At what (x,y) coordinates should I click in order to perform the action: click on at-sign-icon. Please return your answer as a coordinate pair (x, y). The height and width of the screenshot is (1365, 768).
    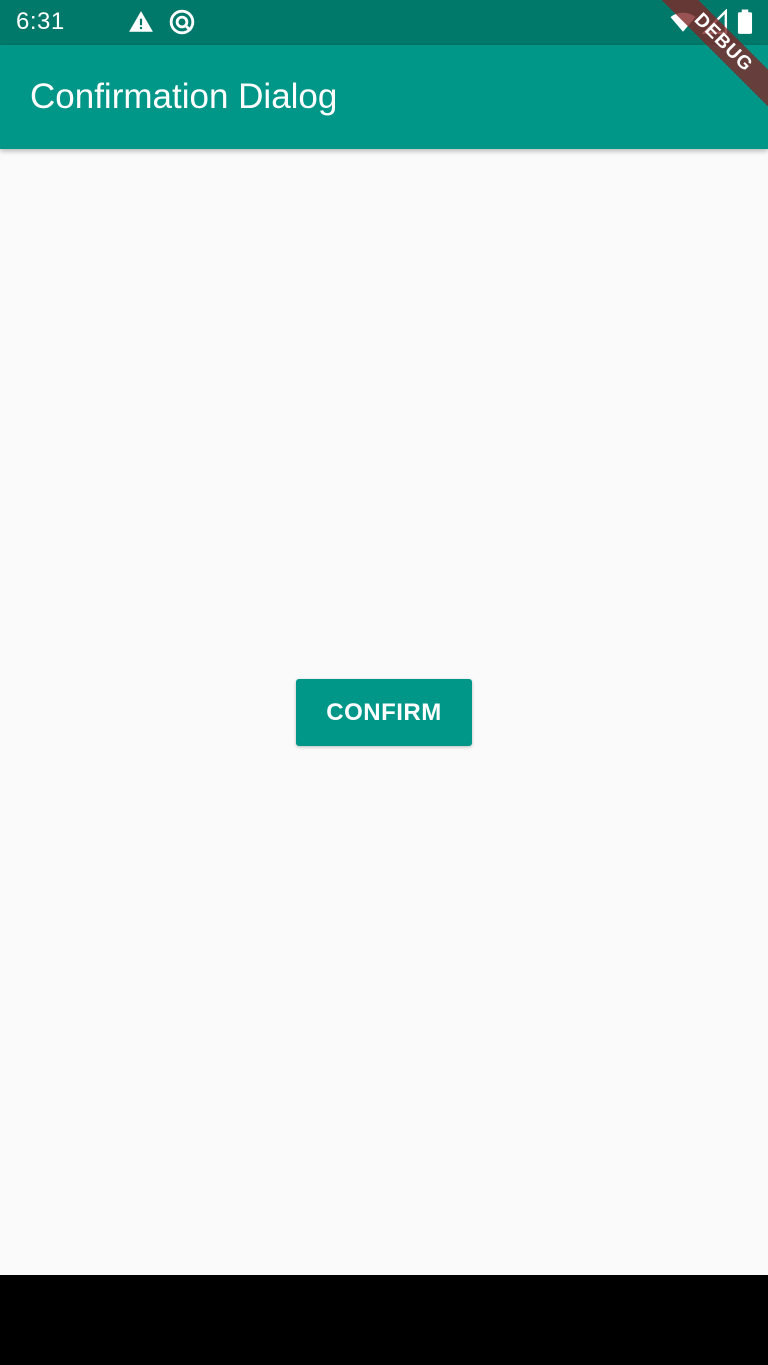
    Looking at the image, I should click on (182, 22).